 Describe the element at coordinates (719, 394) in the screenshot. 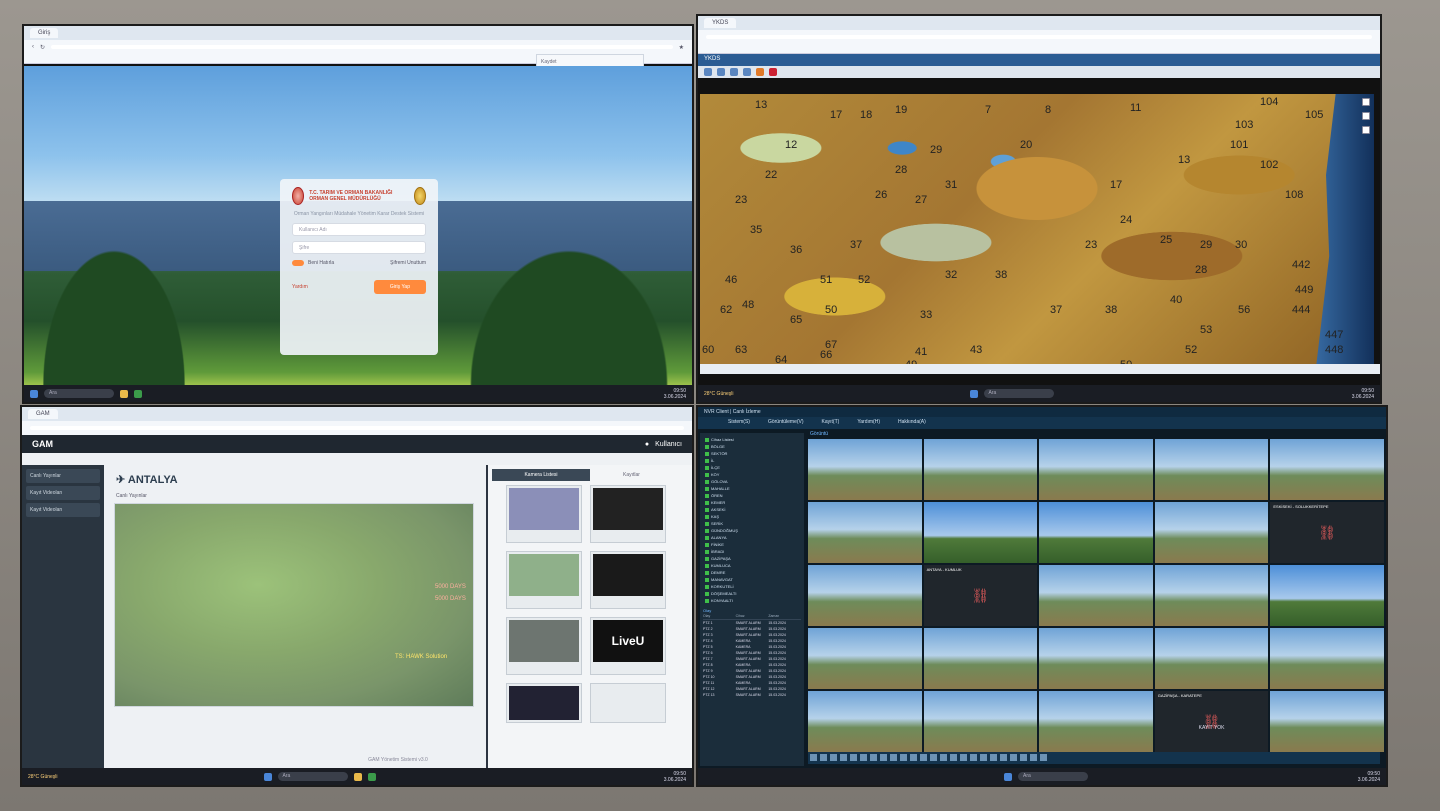

I see `weather-widget: 28°C Güneşli` at that location.